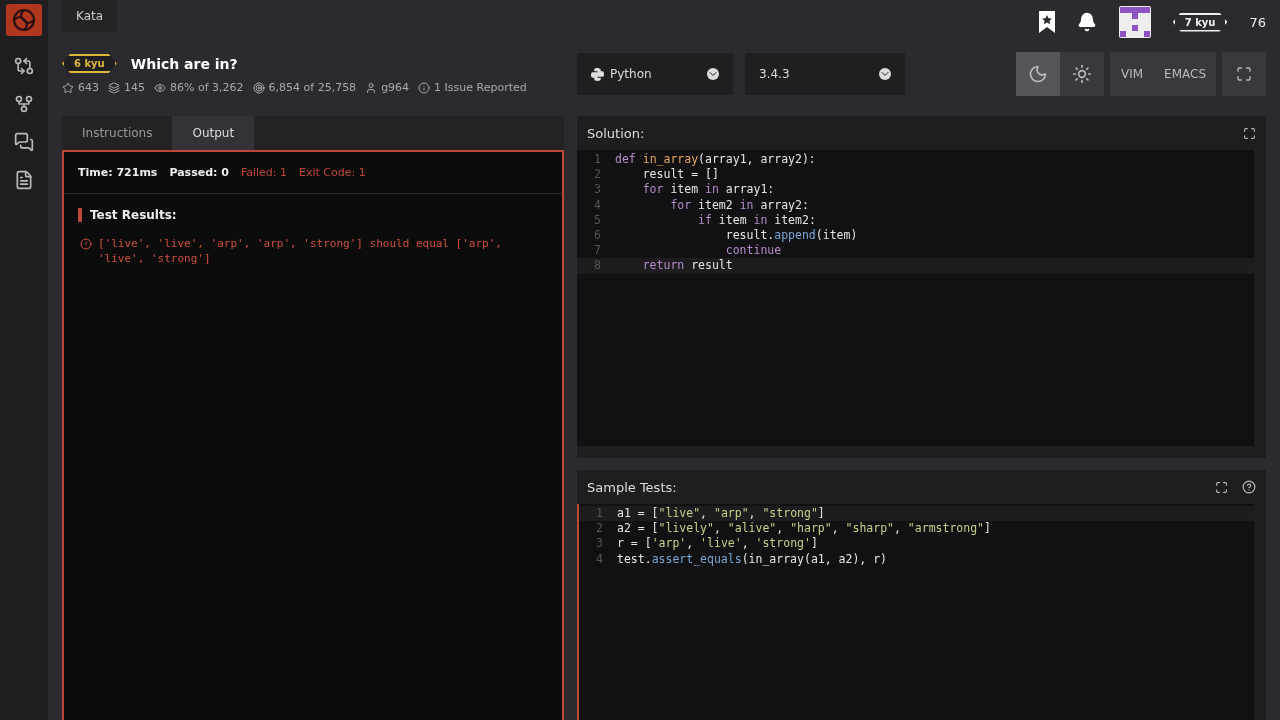 This screenshot has height=720, width=1280. I want to click on layers-icon, so click(114, 87).